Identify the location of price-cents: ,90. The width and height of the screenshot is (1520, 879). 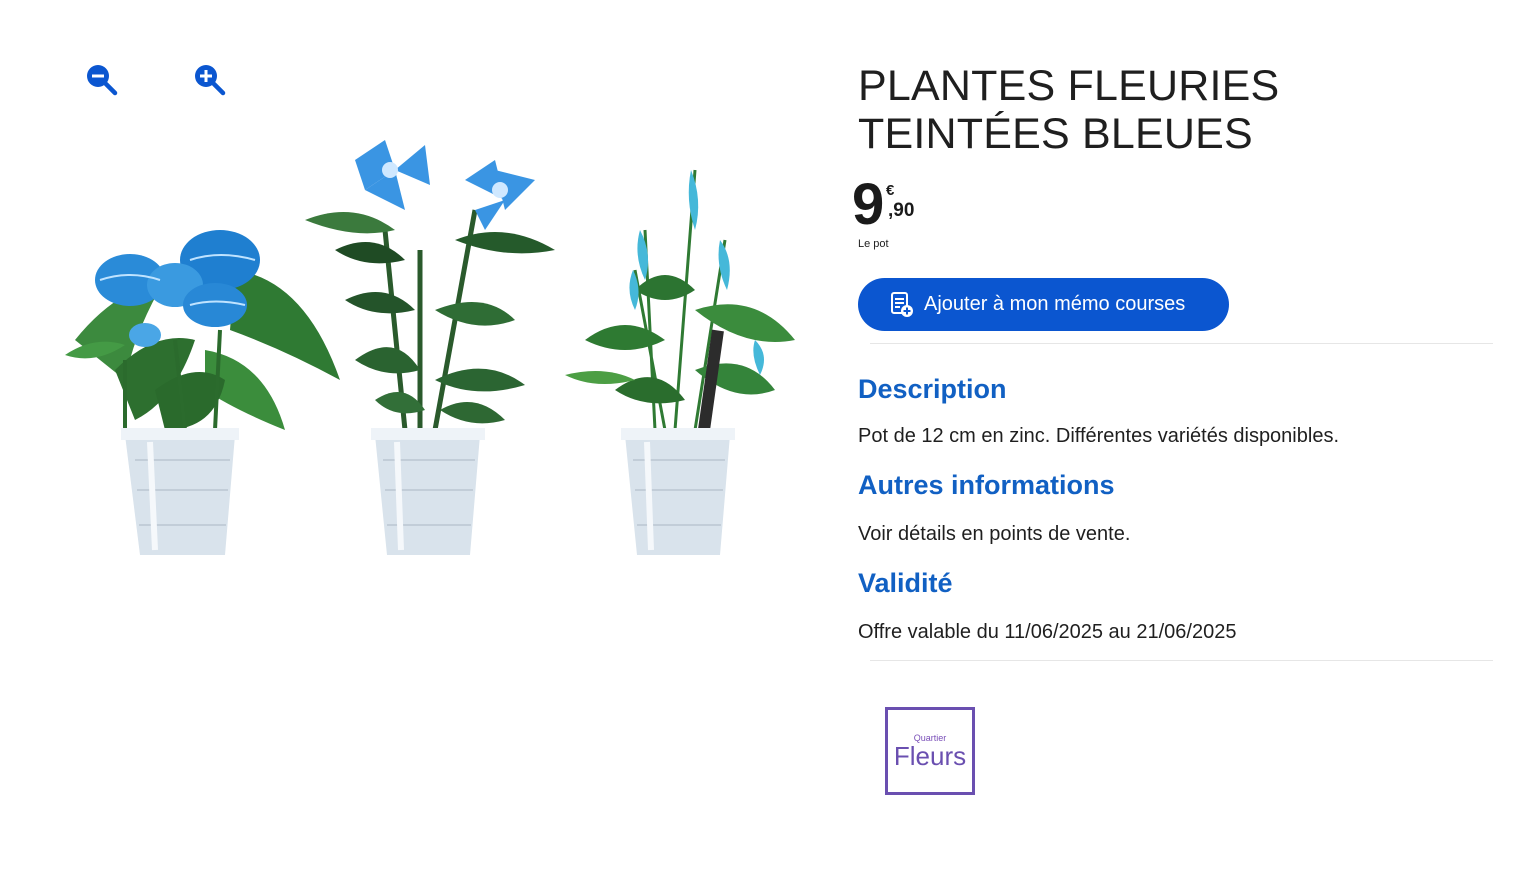
(901, 210).